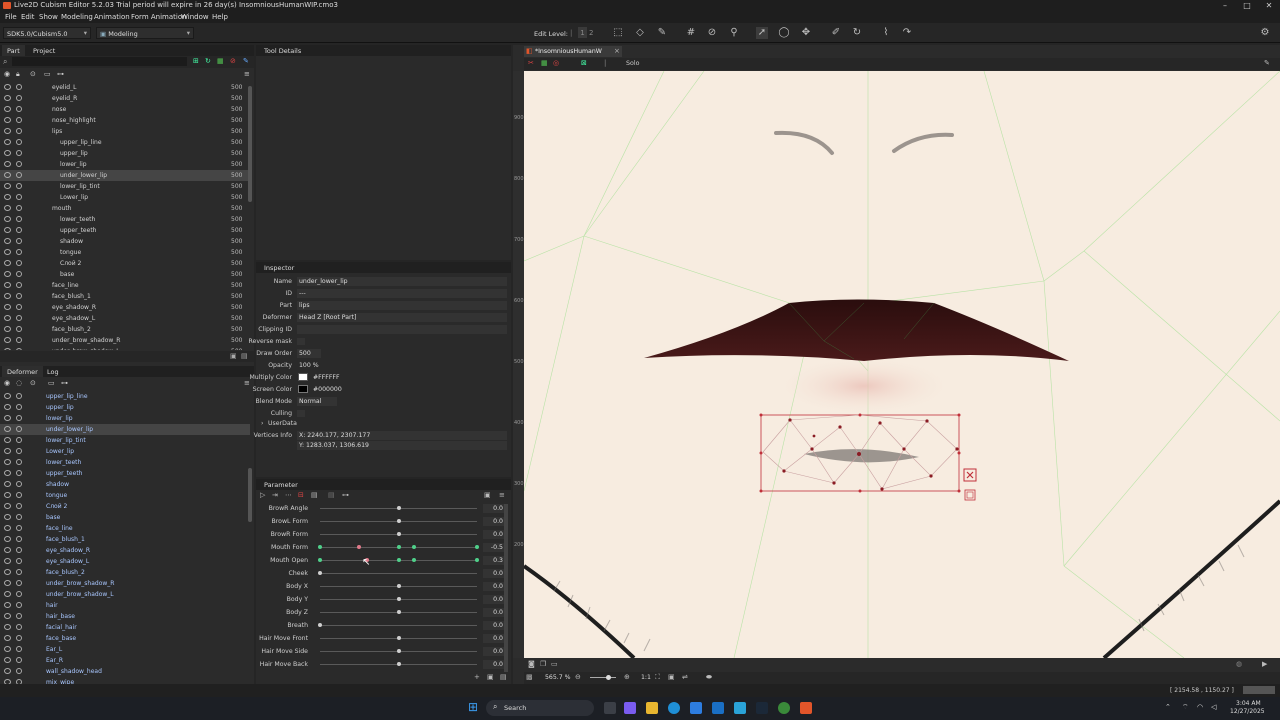 Image resolution: width=1280 pixels, height=720 pixels. I want to click on hierarchy-header-icon: ⊶, so click(60, 74).